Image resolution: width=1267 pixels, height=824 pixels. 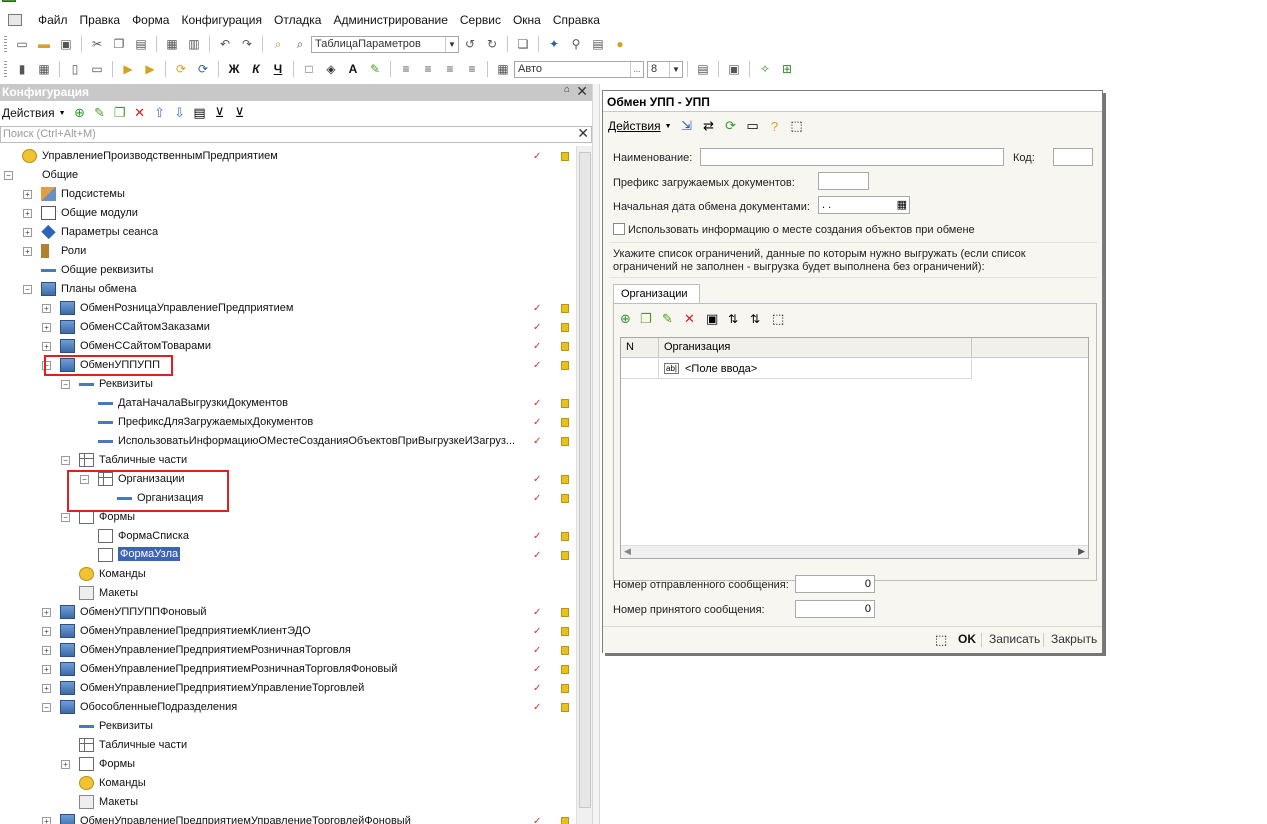 What do you see at coordinates (331, 69) in the screenshot?
I see `fill-color-icon: ◈` at bounding box center [331, 69].